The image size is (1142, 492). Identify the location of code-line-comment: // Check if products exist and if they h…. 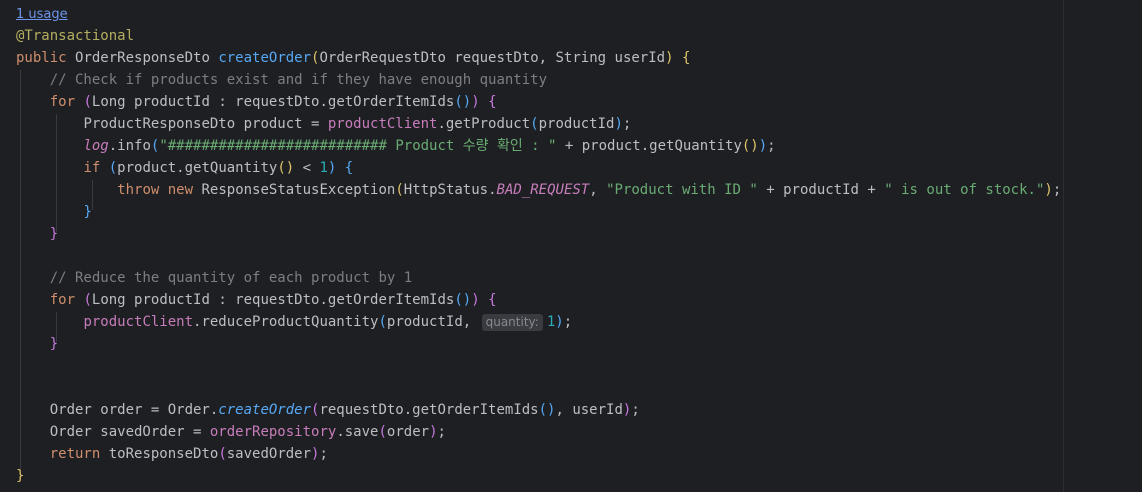
(281, 80).